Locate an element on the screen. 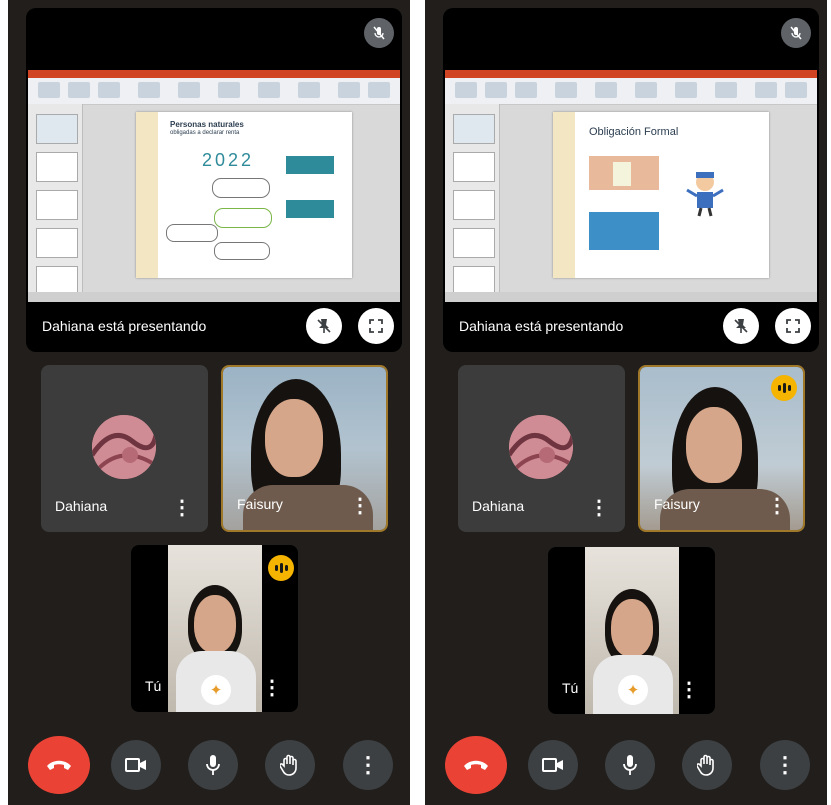 This screenshot has height=805, width=831. current-slide: Obligación Formal is located at coordinates (661, 195).